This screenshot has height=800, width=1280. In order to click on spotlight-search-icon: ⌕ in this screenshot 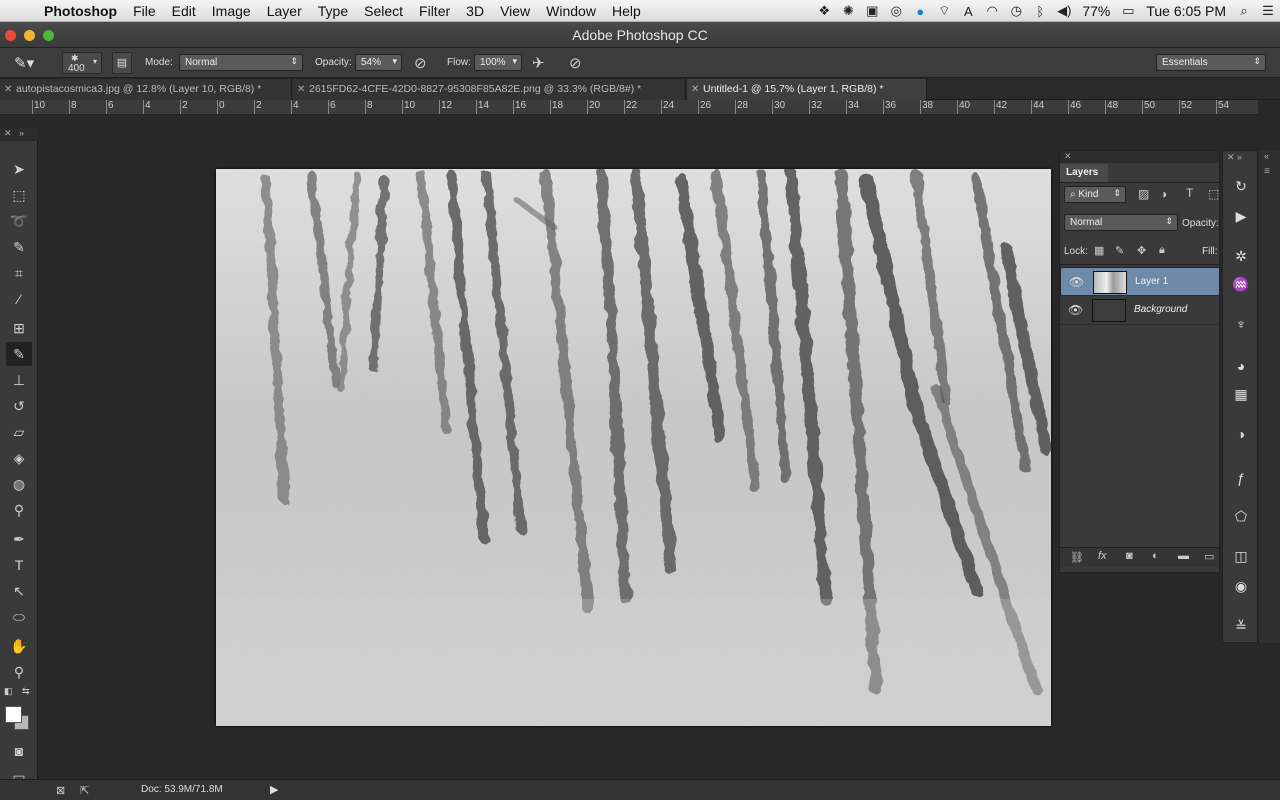, I will do `click(1244, 11)`.